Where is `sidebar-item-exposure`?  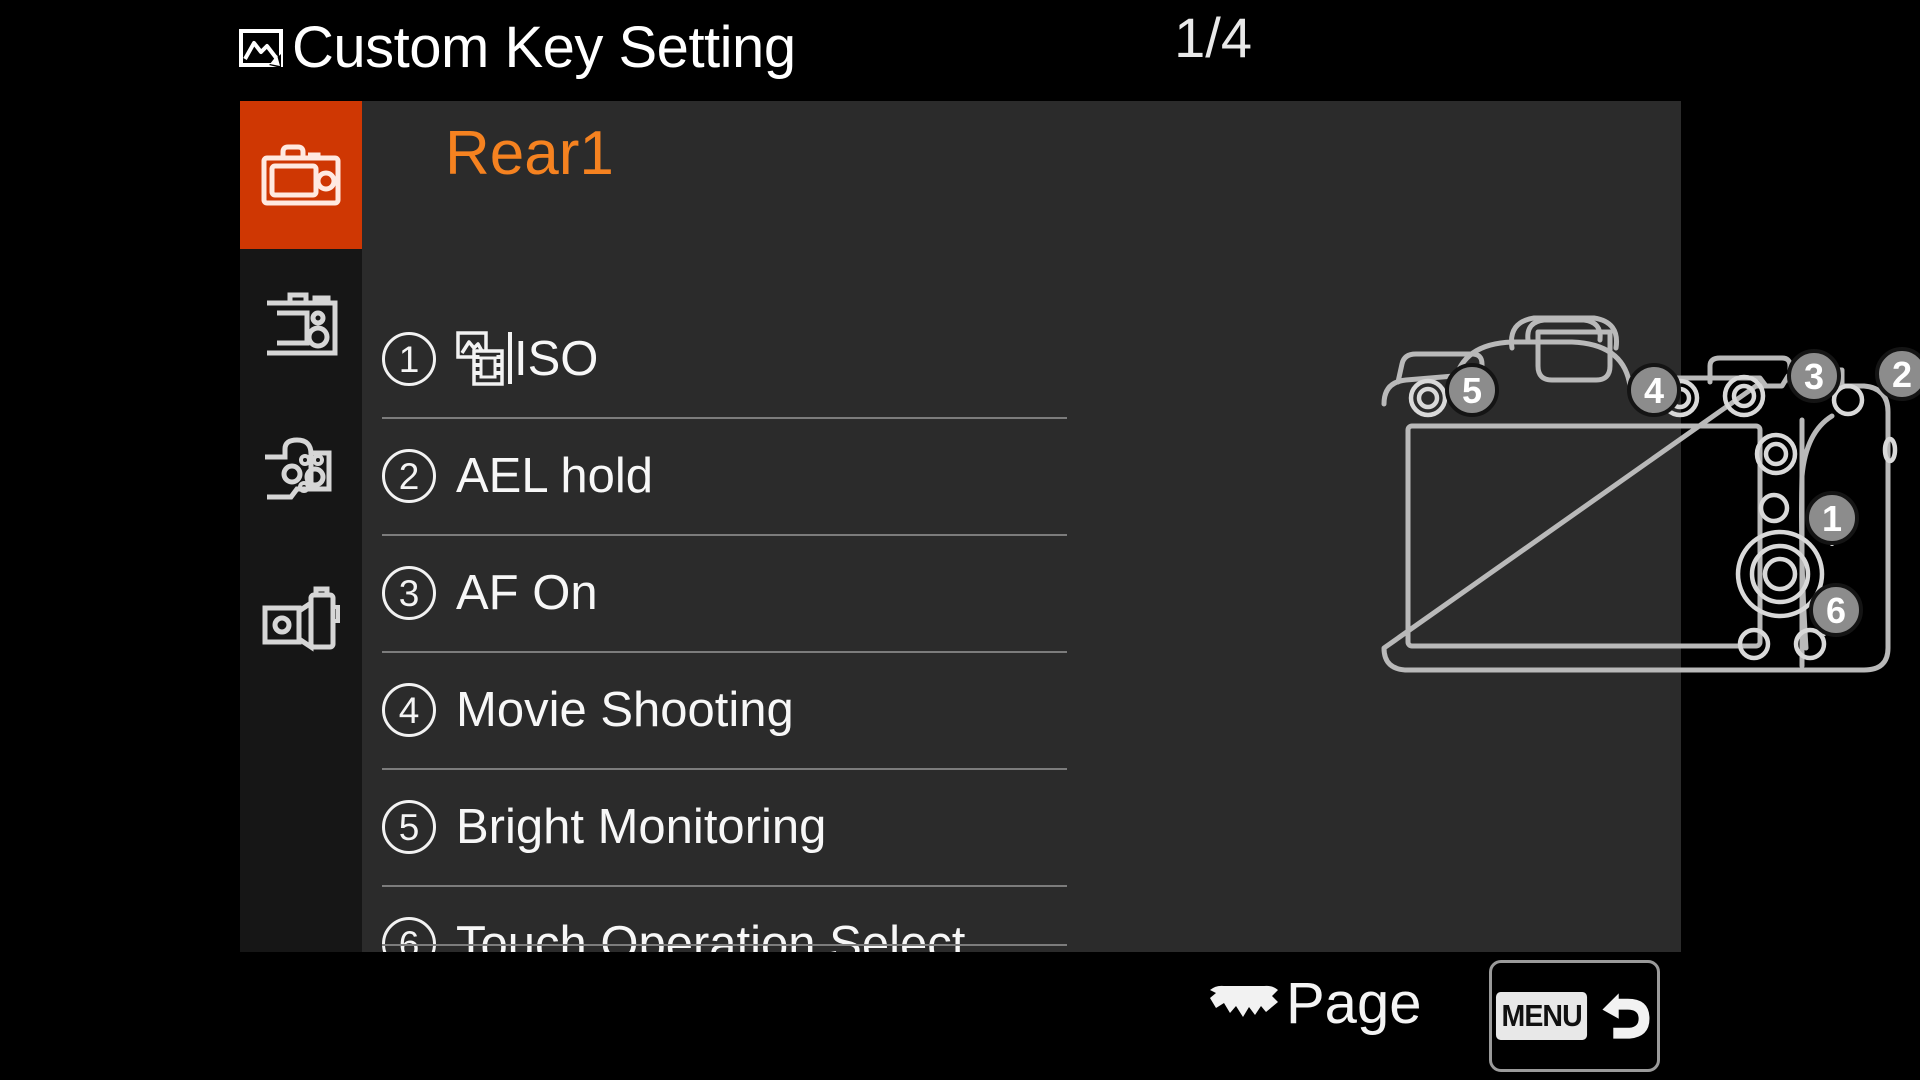
sidebar-item-exposure is located at coordinates (301, 323).